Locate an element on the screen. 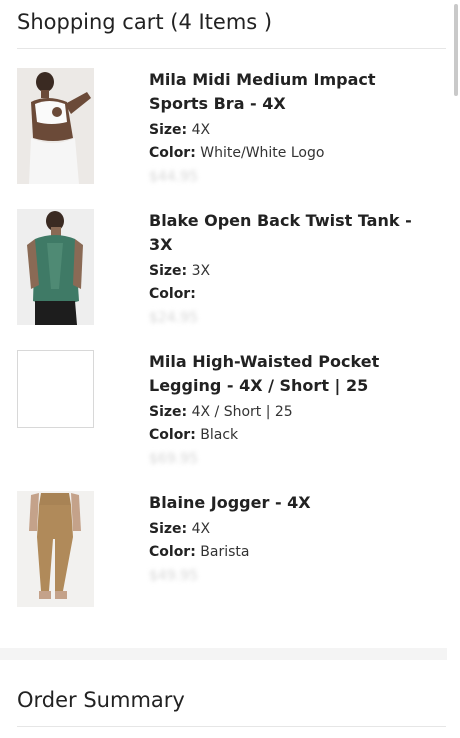 This screenshot has height=738, width=460. product-color: Color: Barista is located at coordinates (294, 552).